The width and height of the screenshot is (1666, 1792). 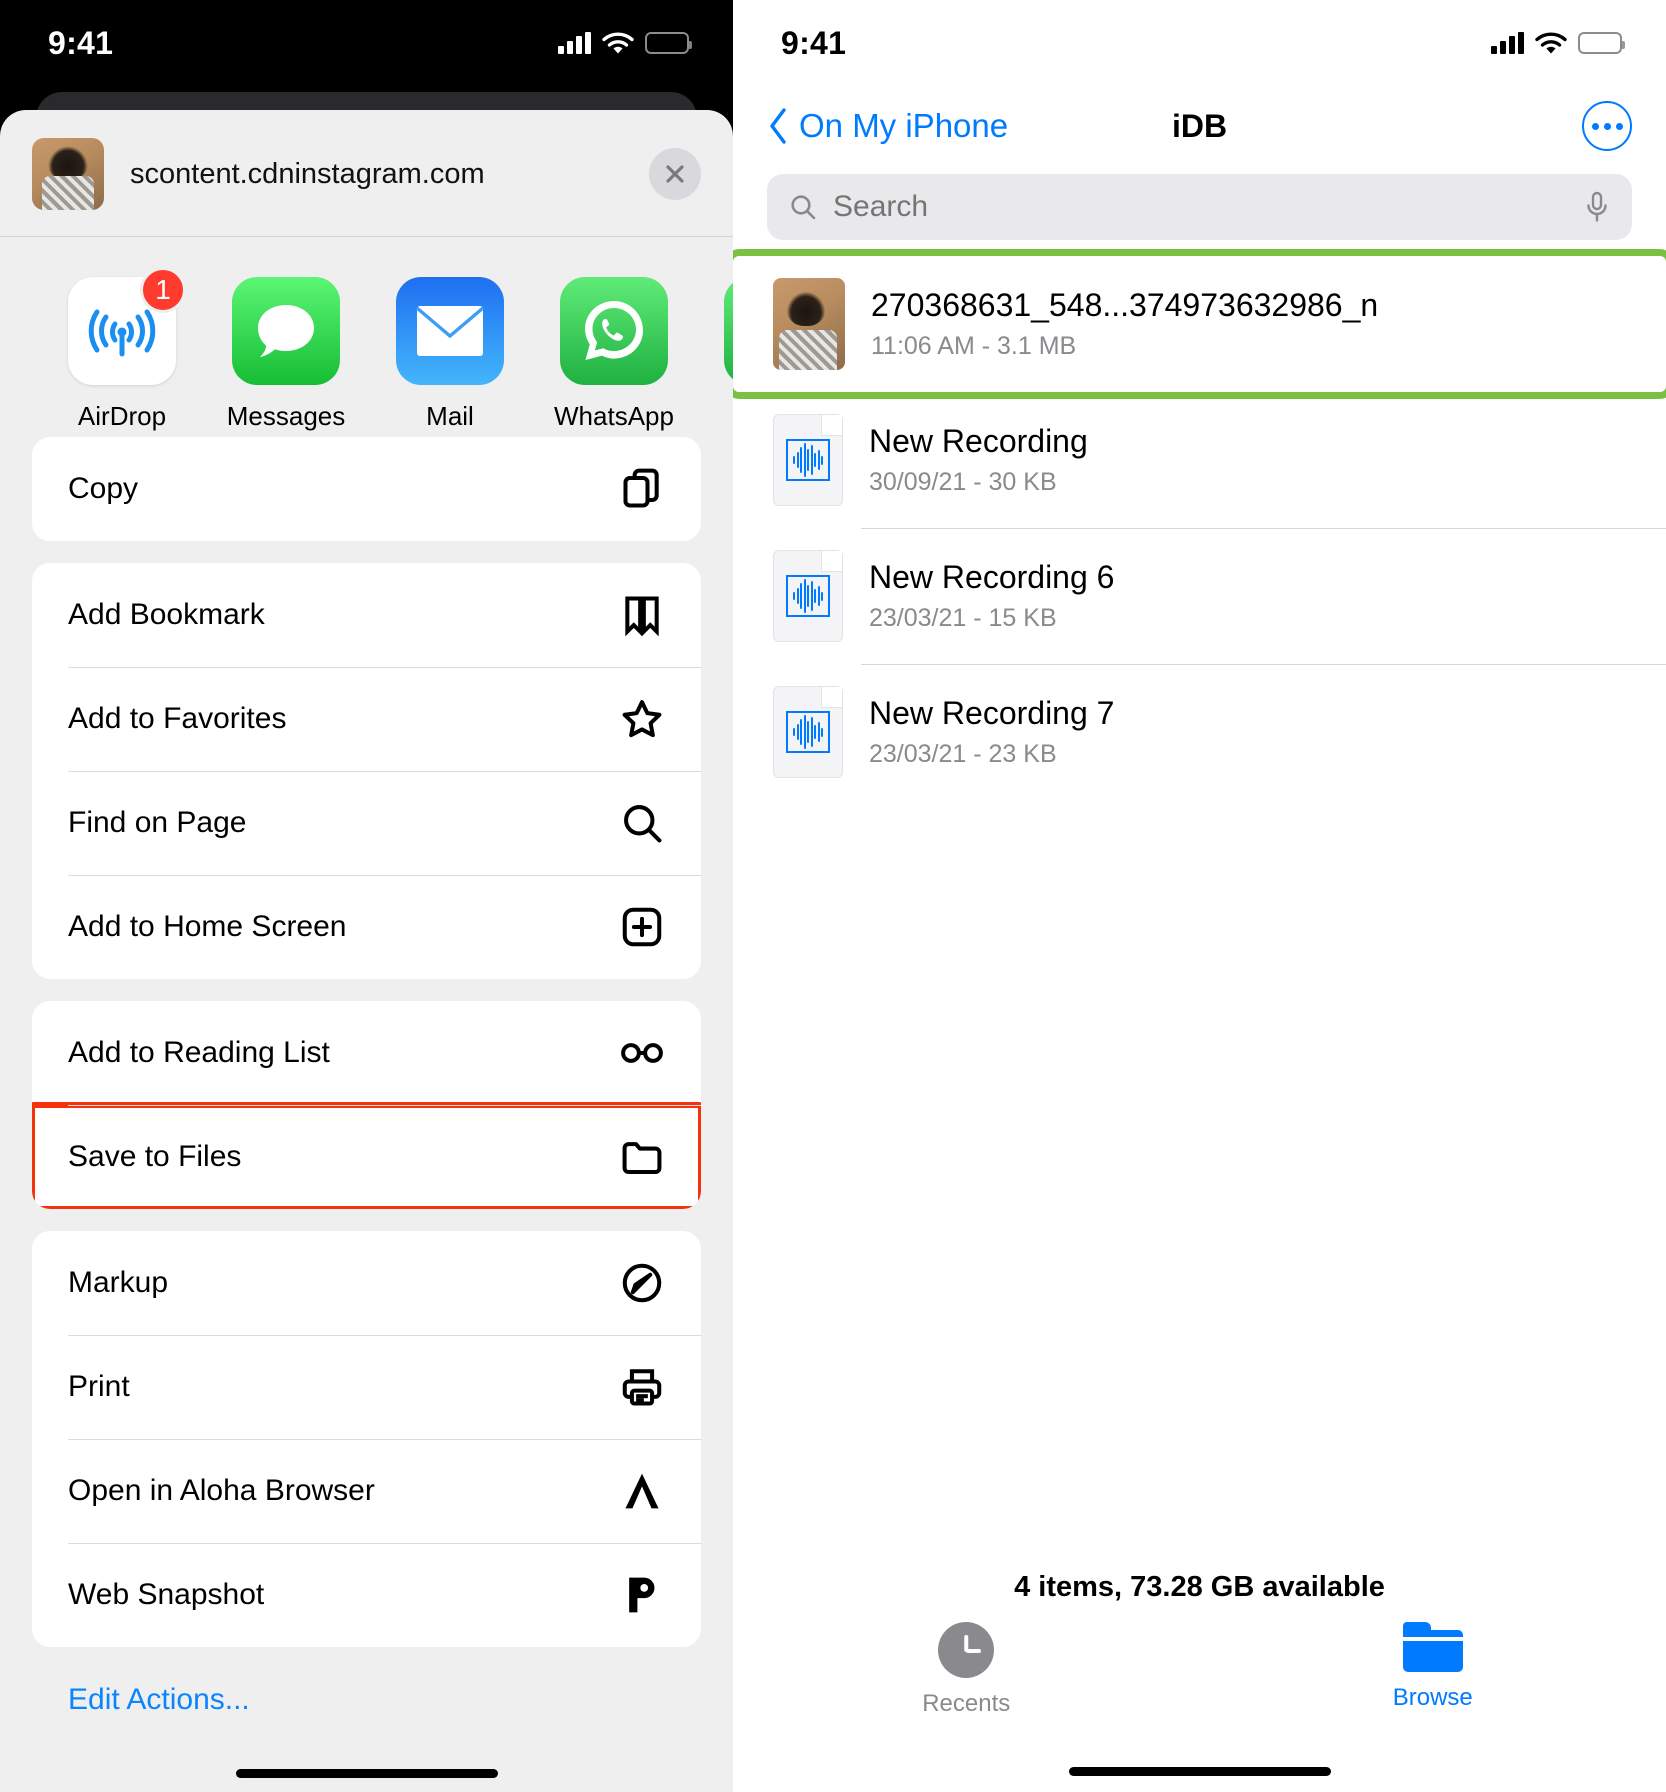 What do you see at coordinates (166, 614) in the screenshot?
I see `action-label: Add Bookmark` at bounding box center [166, 614].